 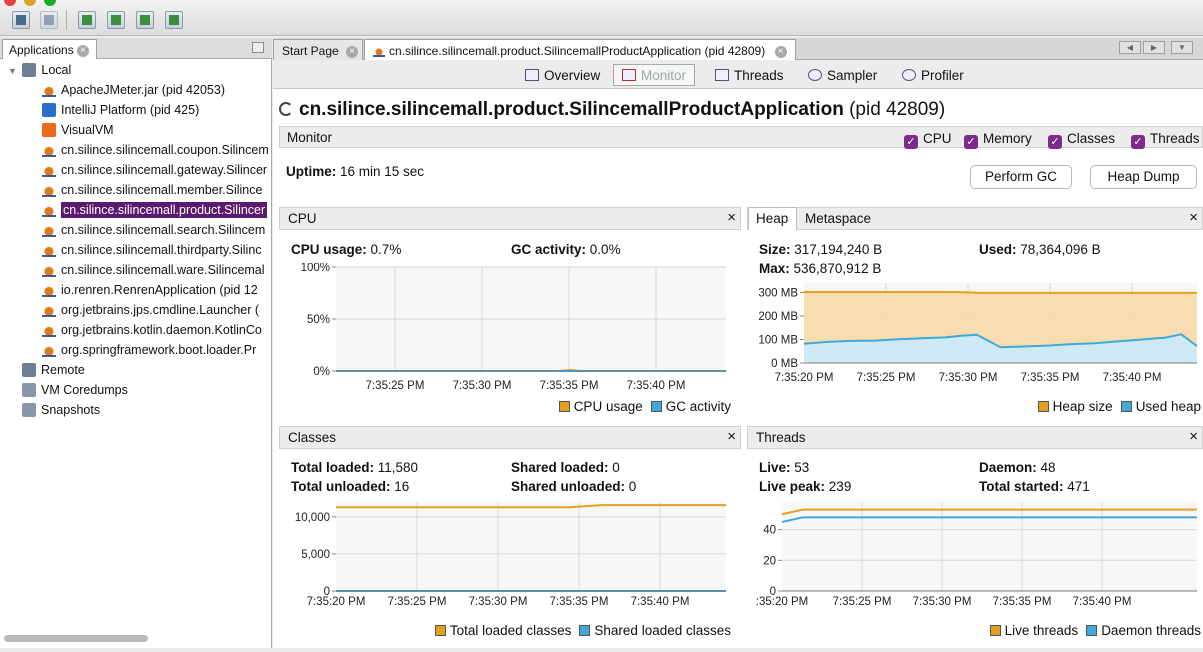 I want to click on y-tick-label: 0, so click(x=773, y=592).